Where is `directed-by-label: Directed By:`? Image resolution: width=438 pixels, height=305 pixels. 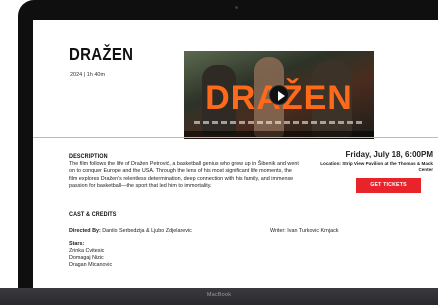
directed-by-label: Directed By: is located at coordinates (85, 231).